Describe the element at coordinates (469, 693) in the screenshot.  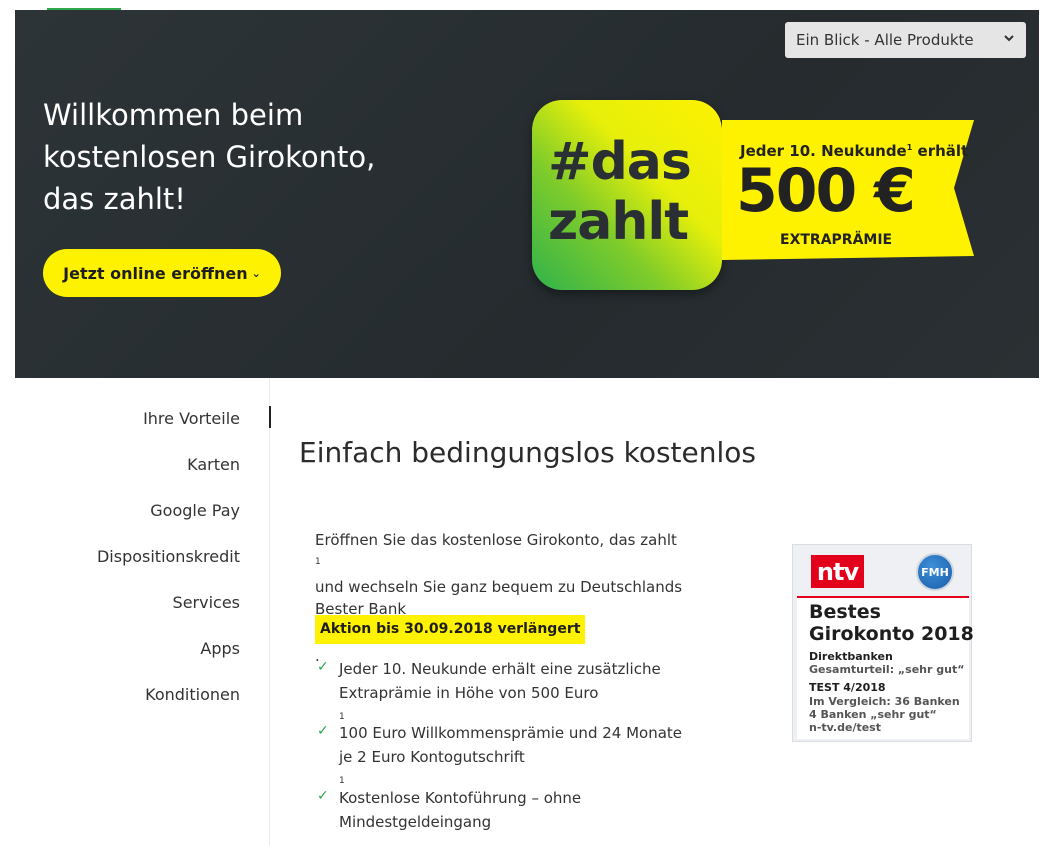
I see `benefit-line-text: Extraprämie in Höhe von 500 Euro` at that location.